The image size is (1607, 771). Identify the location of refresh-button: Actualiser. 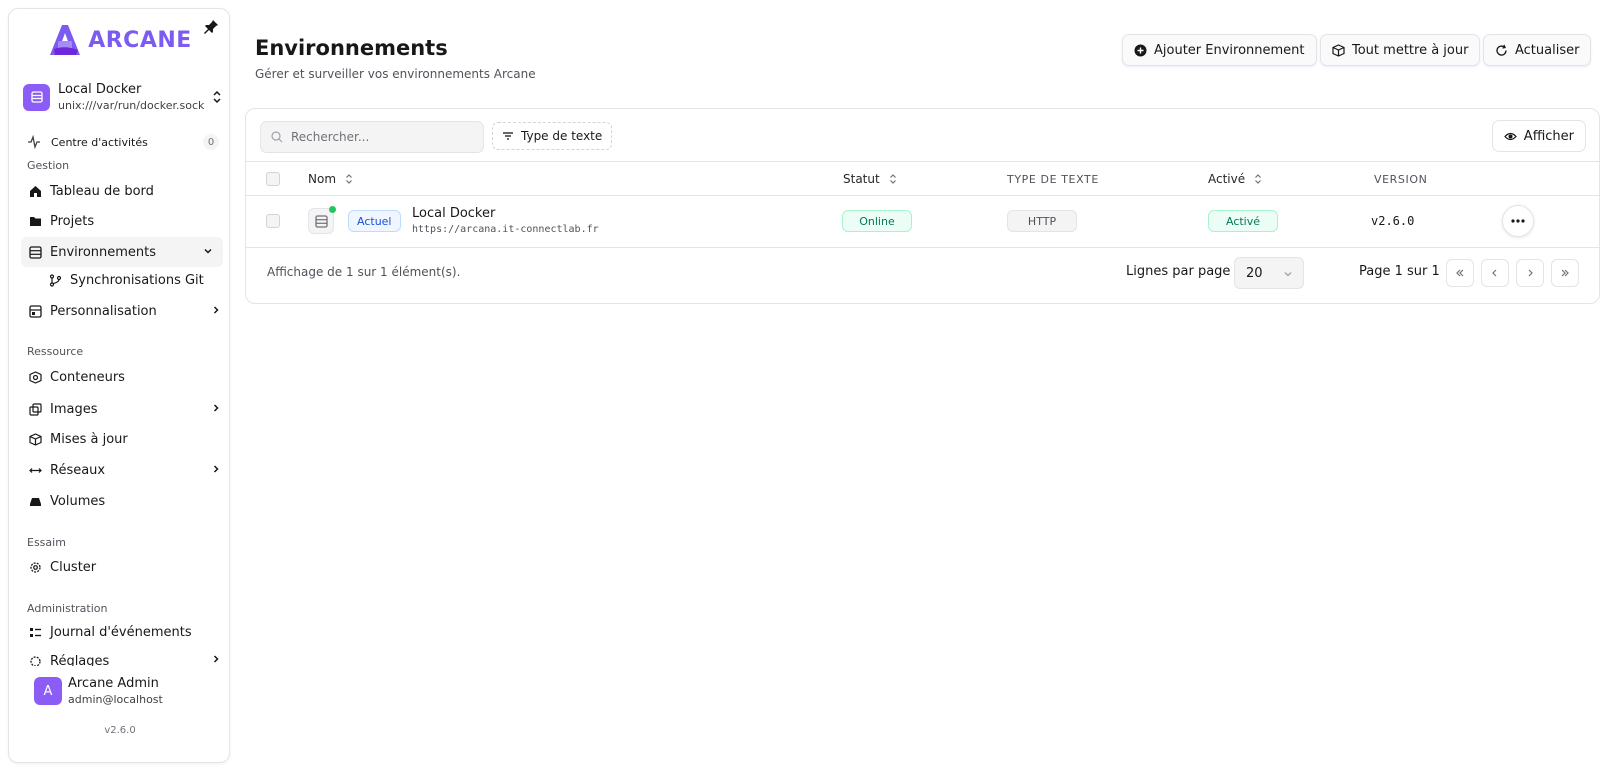
(1537, 50).